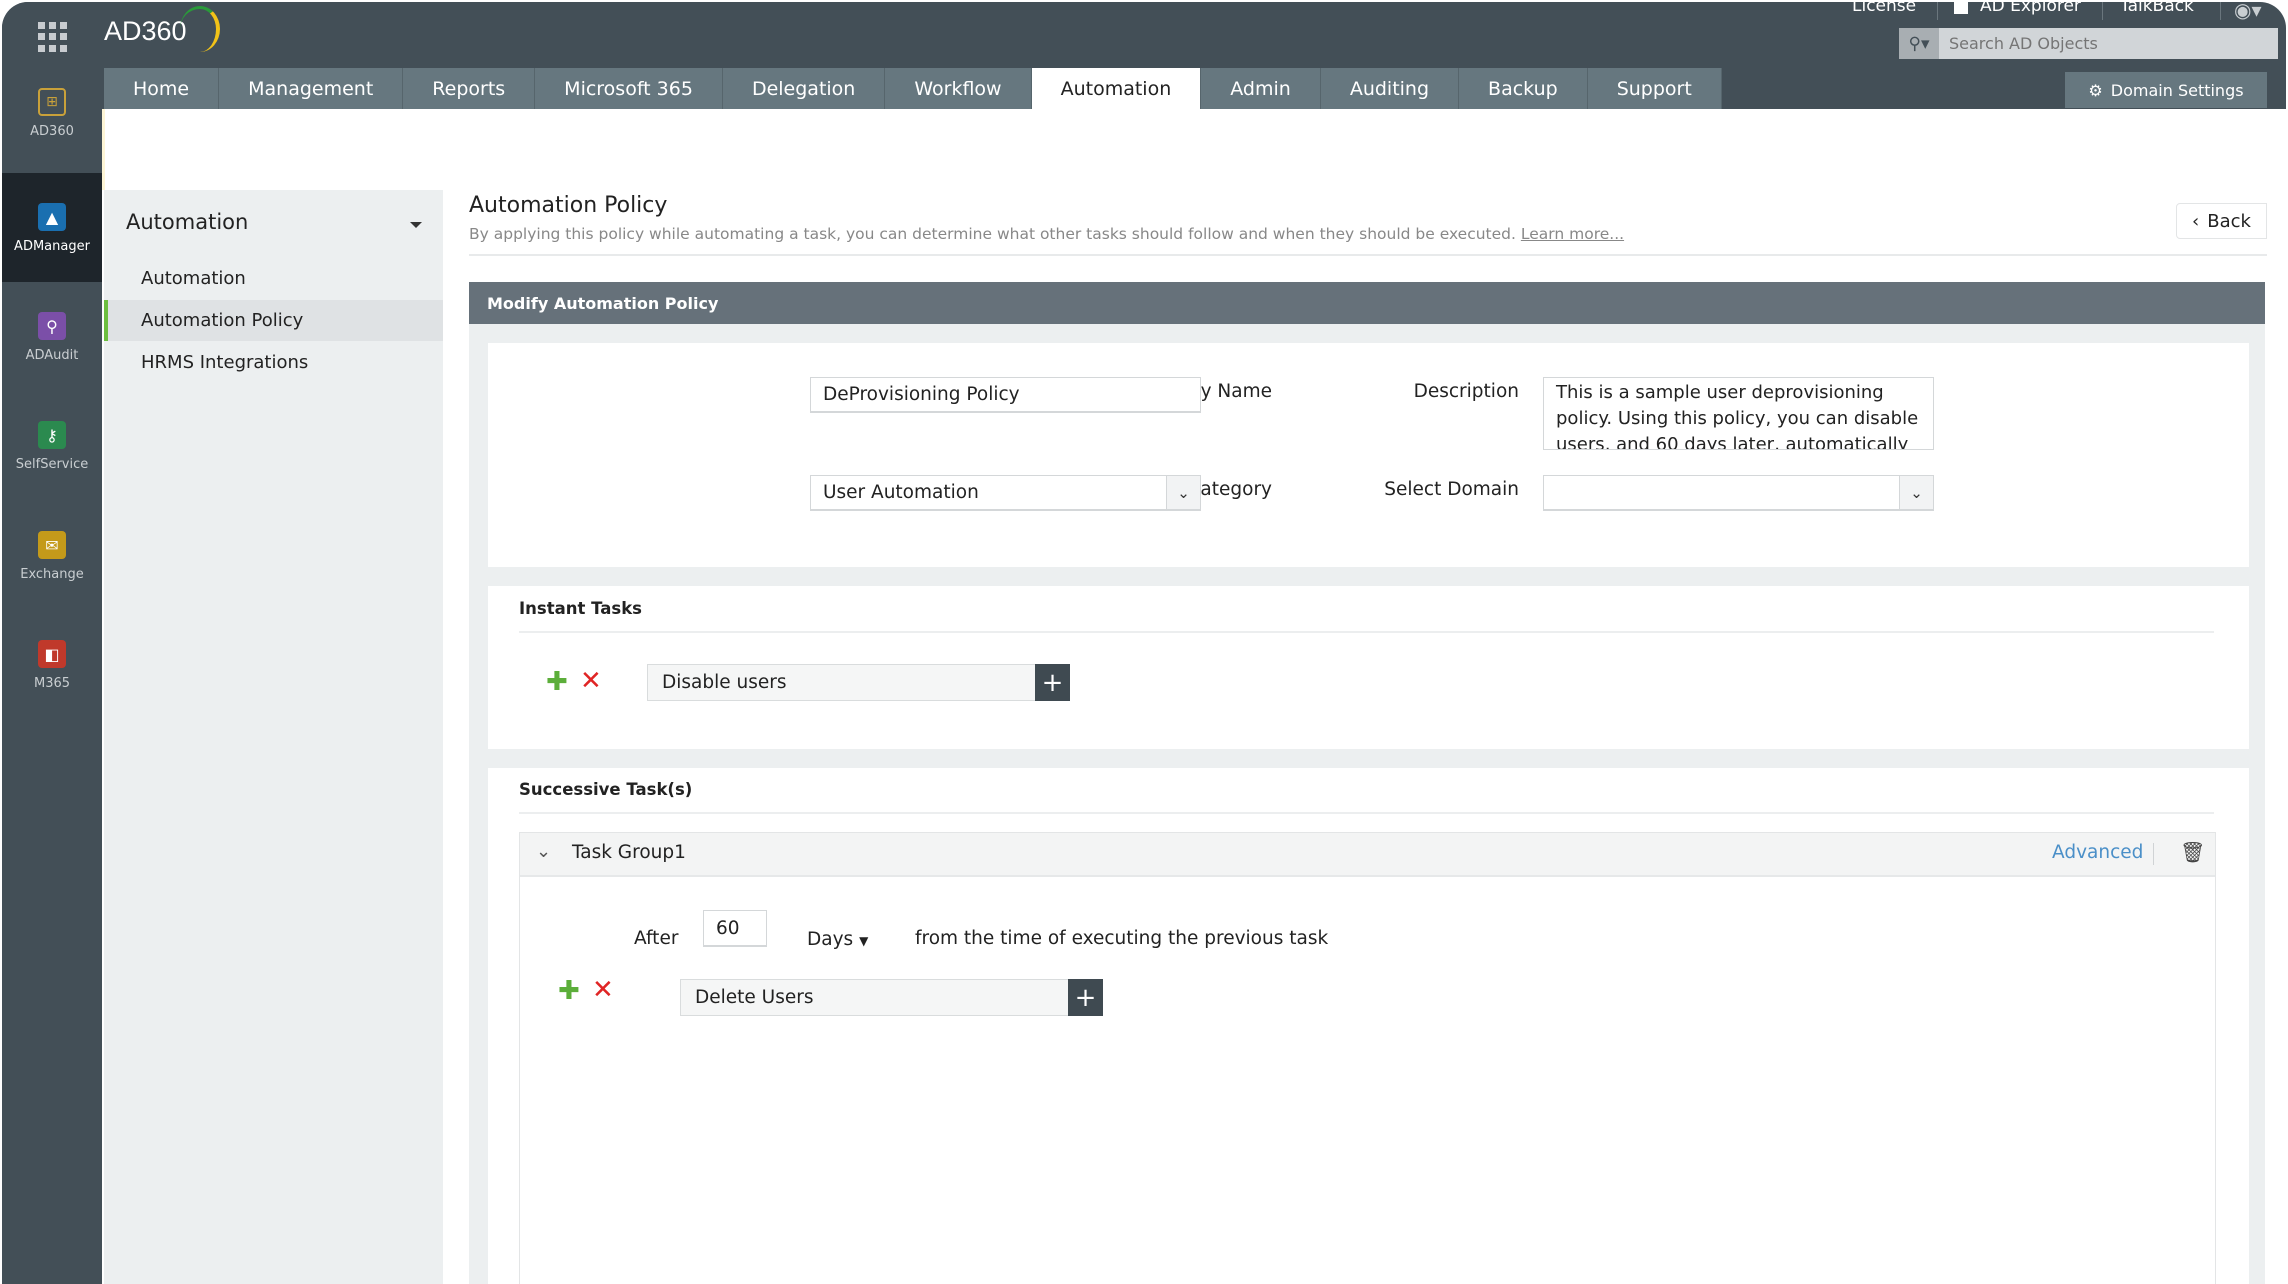 The image size is (2288, 1284). What do you see at coordinates (1367, 855) in the screenshot?
I see `task-group-header: ⌄ Task Group1 Advanced 🗑` at bounding box center [1367, 855].